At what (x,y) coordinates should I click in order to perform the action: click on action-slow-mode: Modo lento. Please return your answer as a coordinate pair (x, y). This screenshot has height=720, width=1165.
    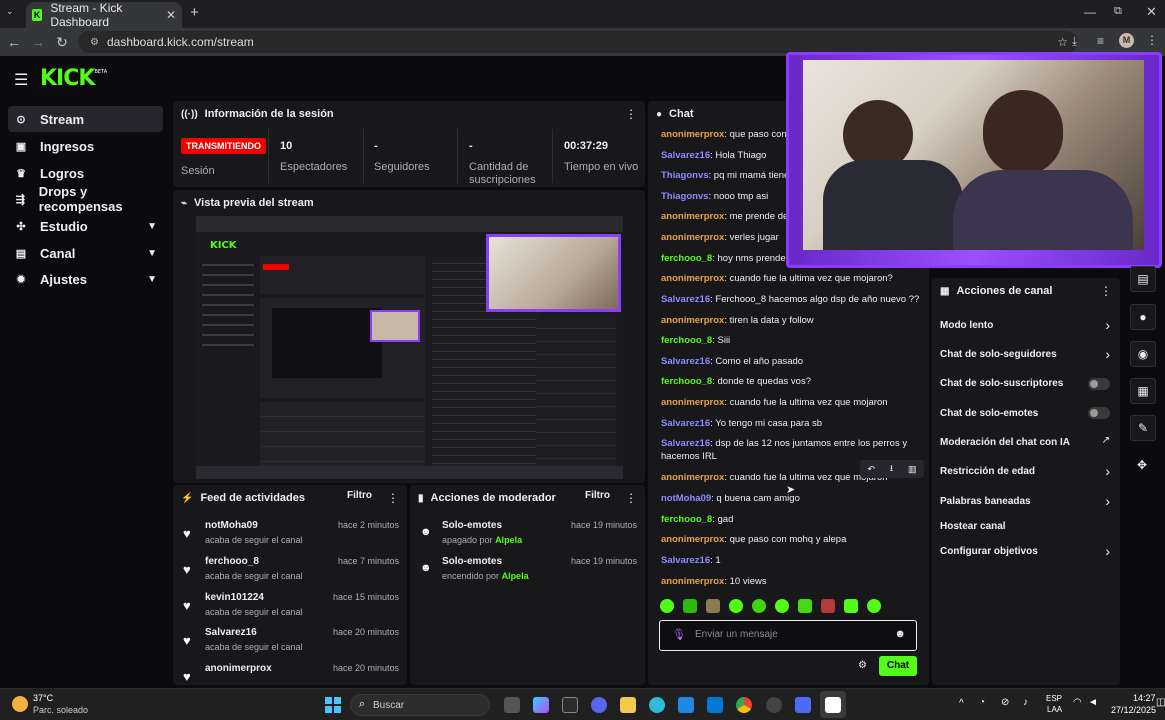
    Looking at the image, I should click on (1030, 325).